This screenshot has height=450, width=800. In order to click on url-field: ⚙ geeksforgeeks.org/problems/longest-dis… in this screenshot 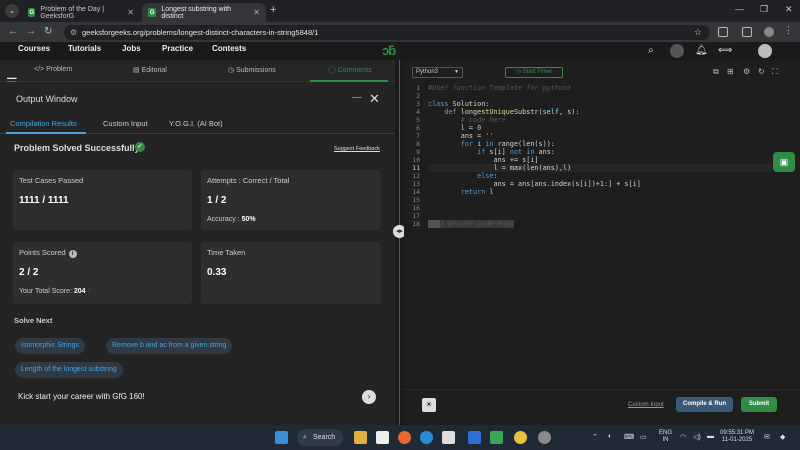, I will do `click(387, 32)`.